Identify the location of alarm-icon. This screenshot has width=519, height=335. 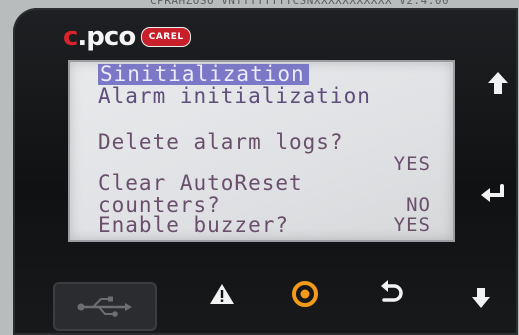
(222, 294).